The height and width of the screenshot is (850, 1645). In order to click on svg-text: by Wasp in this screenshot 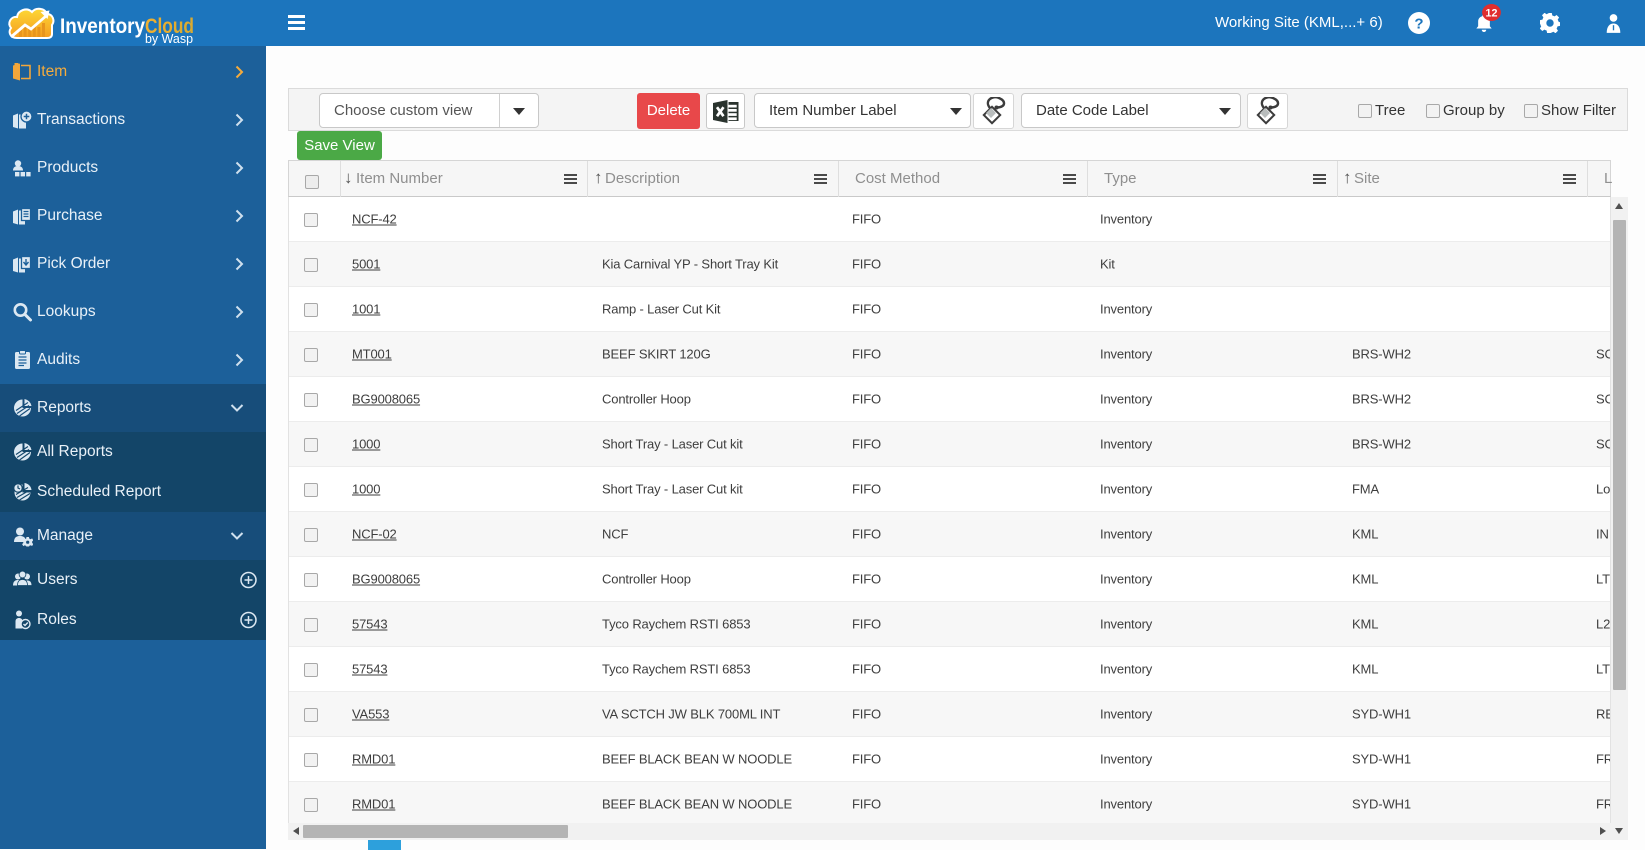, I will do `click(169, 38)`.